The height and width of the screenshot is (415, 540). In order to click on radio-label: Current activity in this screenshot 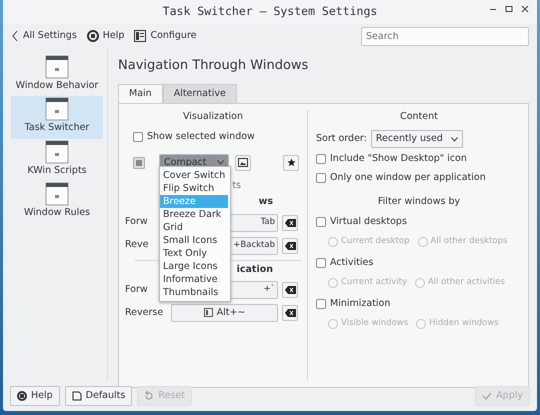, I will do `click(374, 282)`.